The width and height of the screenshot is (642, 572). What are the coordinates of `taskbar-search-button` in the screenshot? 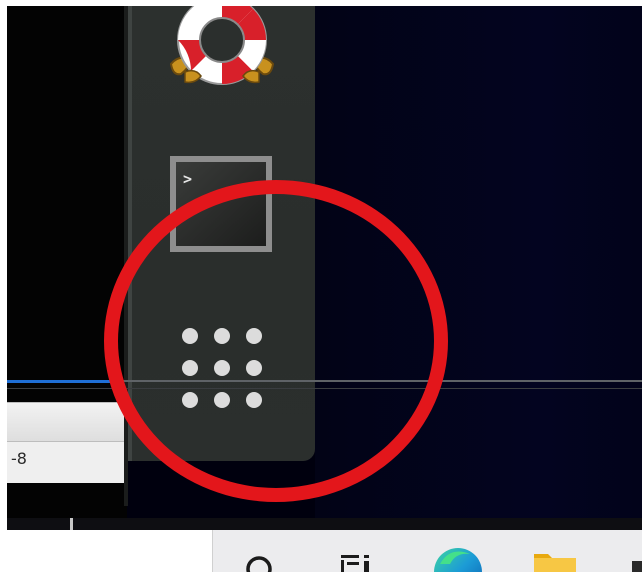 It's located at (259, 562).